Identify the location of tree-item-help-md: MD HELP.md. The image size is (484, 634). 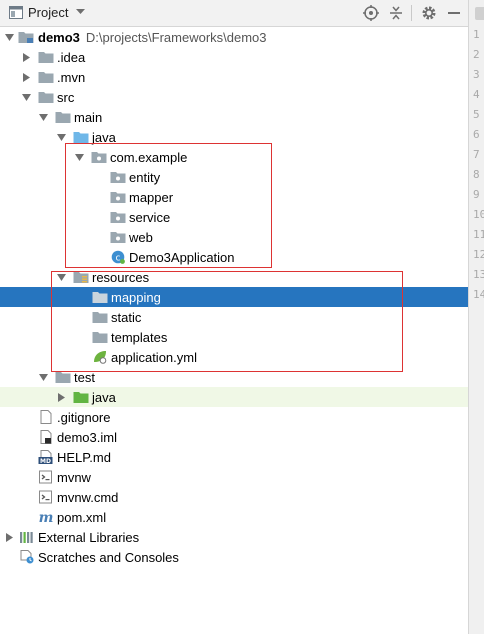
(234, 457).